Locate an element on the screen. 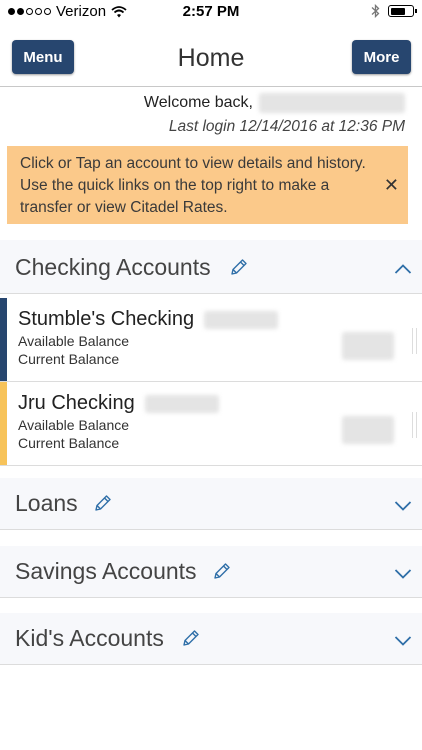 The image size is (422, 750). section-title: Checking Accounts is located at coordinates (113, 267).